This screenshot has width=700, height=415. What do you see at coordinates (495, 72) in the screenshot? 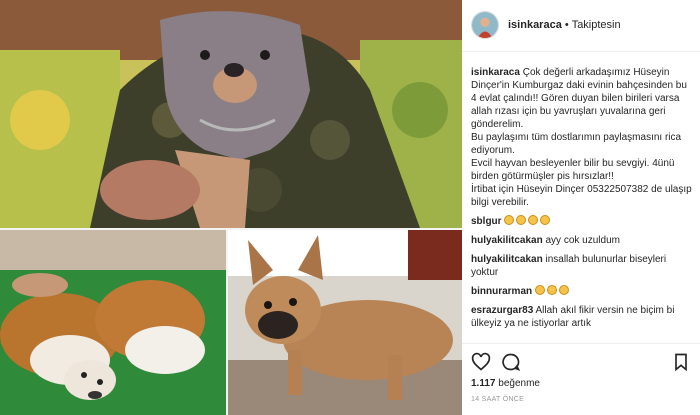
I see `caption-username: isinkaraca` at bounding box center [495, 72].